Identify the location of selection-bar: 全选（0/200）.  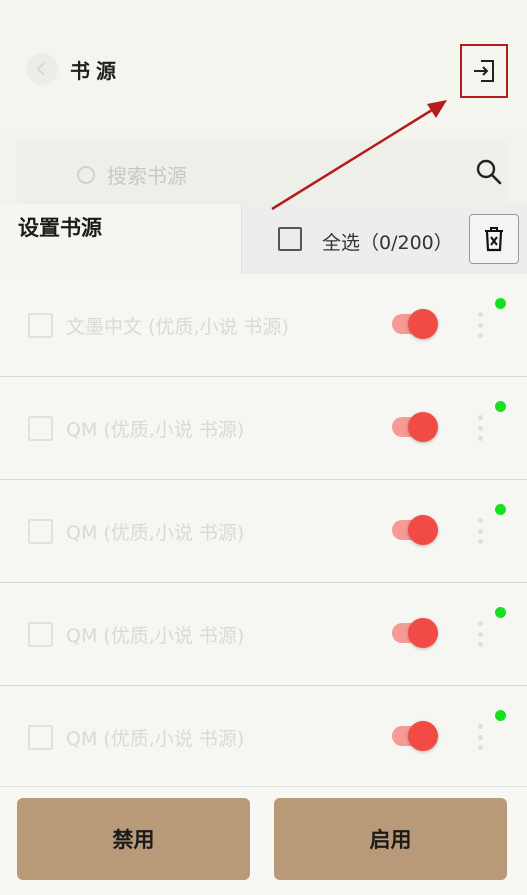
(384, 239).